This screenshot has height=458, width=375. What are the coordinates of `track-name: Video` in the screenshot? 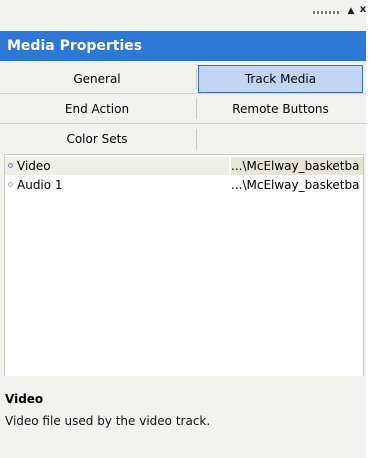 It's located at (34, 166).